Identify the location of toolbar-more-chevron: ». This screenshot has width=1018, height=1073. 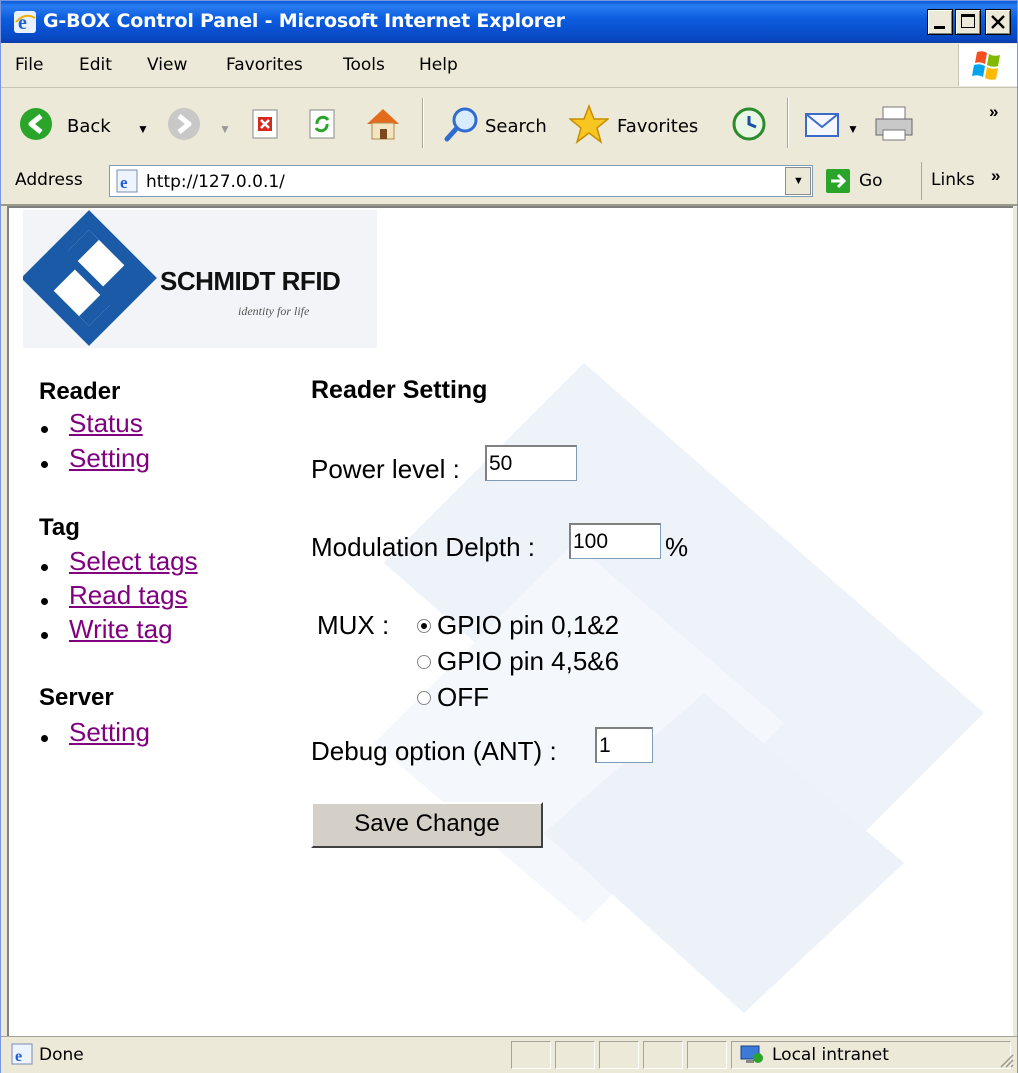
(993, 112).